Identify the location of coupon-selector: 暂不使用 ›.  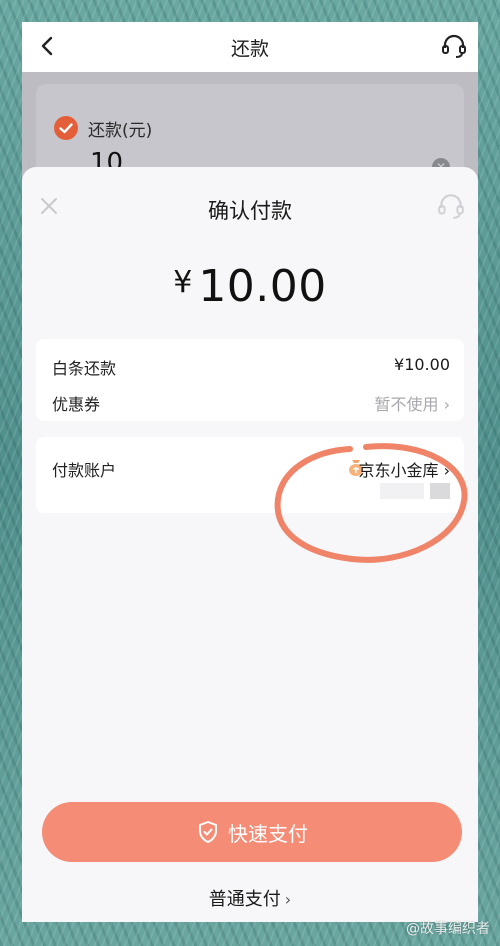
(413, 403).